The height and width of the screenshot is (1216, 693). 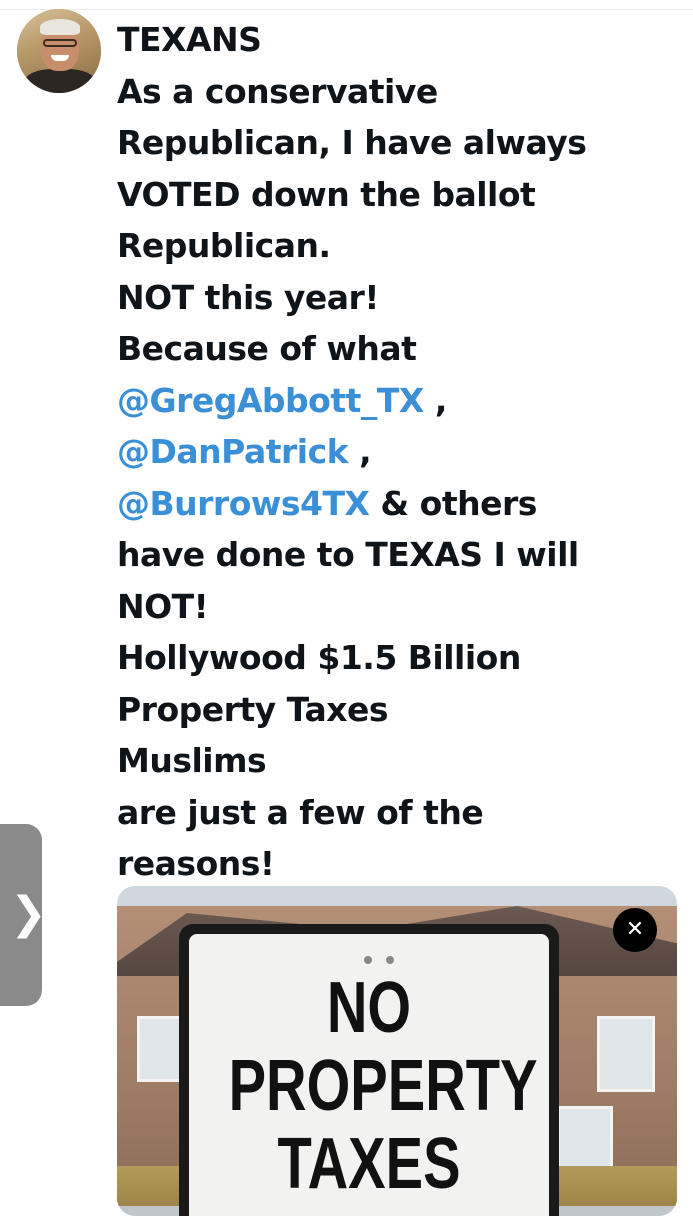 What do you see at coordinates (453, 503) in the screenshot?
I see `mention-suffix: & others` at bounding box center [453, 503].